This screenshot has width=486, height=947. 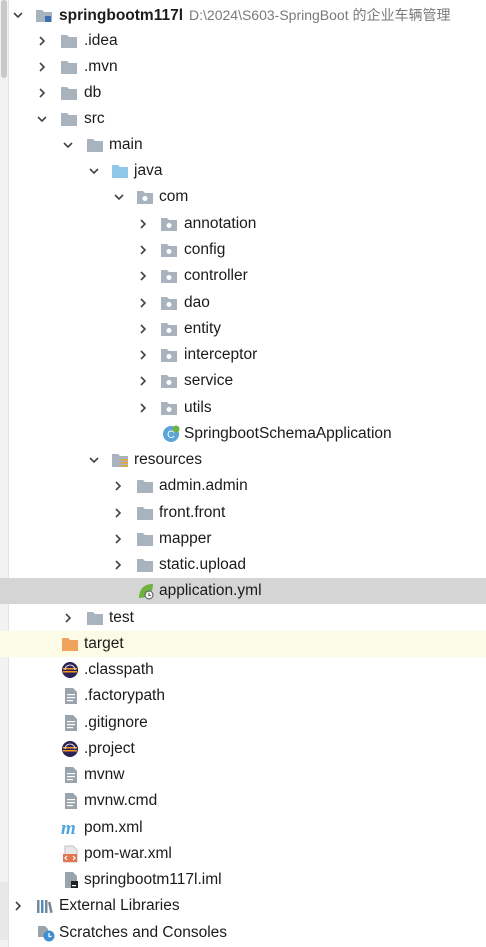 I want to click on tree-label: .gitignore, so click(x=116, y=722).